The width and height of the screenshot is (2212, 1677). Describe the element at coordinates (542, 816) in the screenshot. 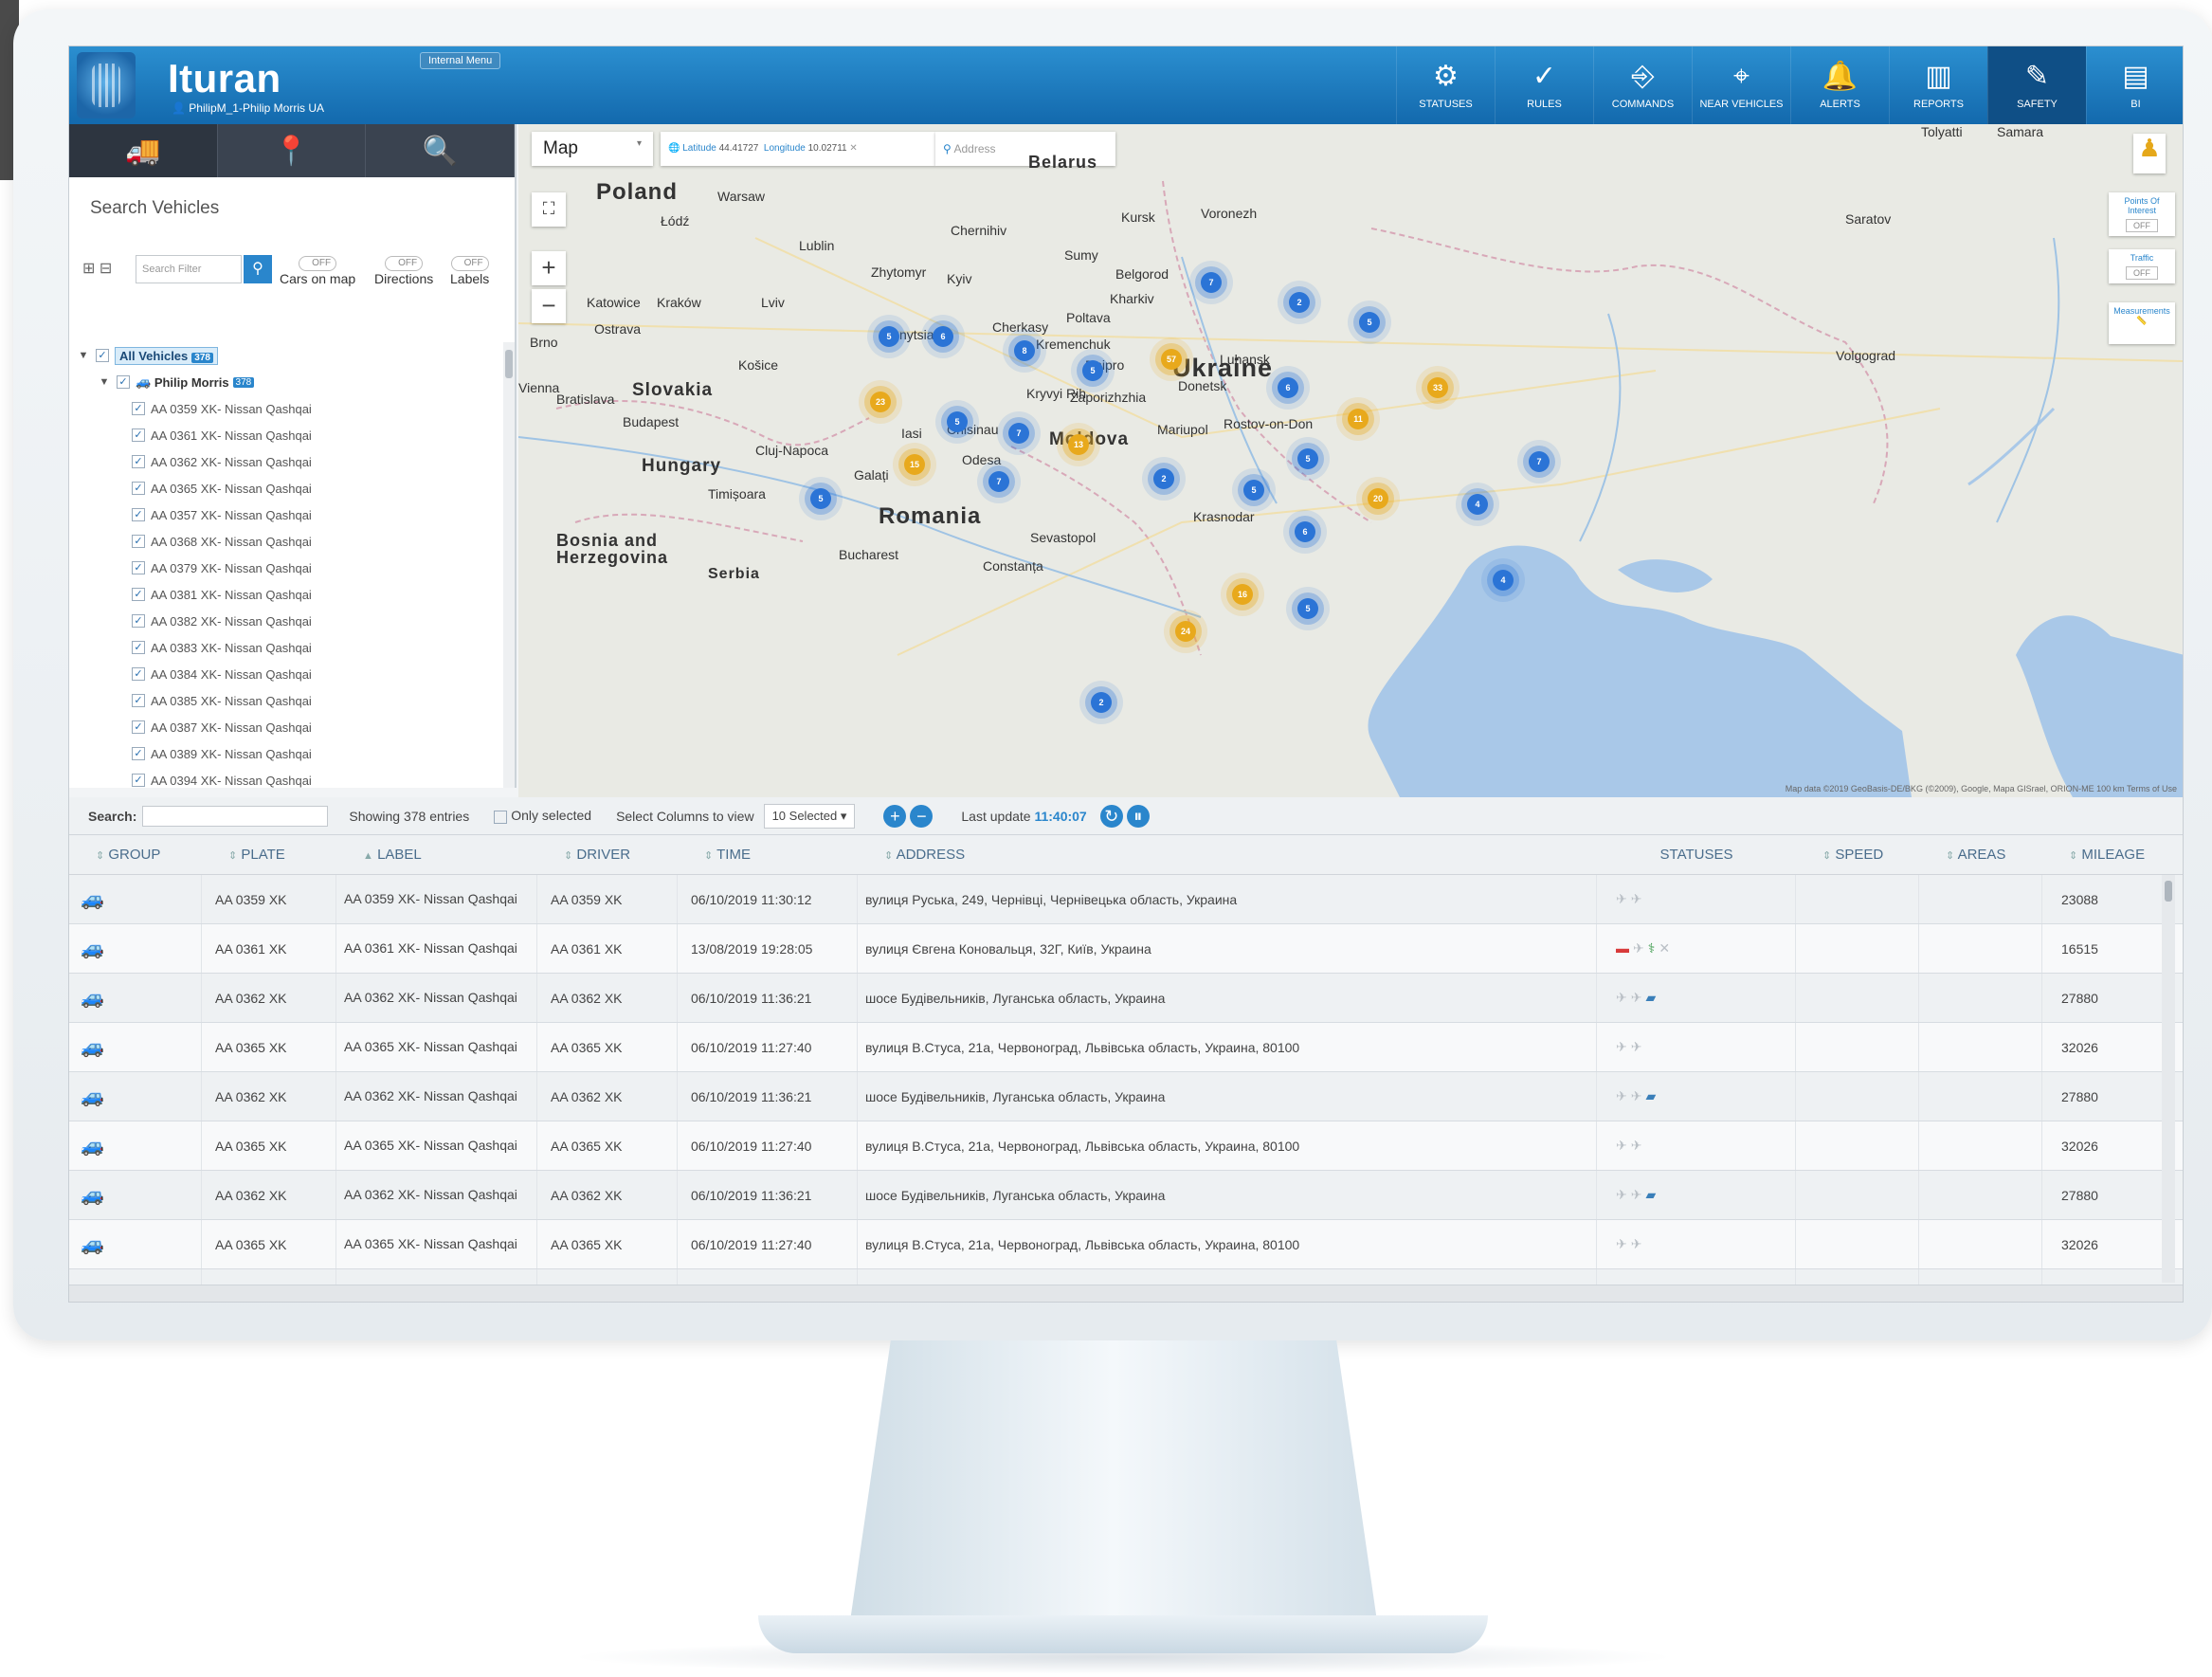

I see `only-selected-checkbox: Only selected` at that location.